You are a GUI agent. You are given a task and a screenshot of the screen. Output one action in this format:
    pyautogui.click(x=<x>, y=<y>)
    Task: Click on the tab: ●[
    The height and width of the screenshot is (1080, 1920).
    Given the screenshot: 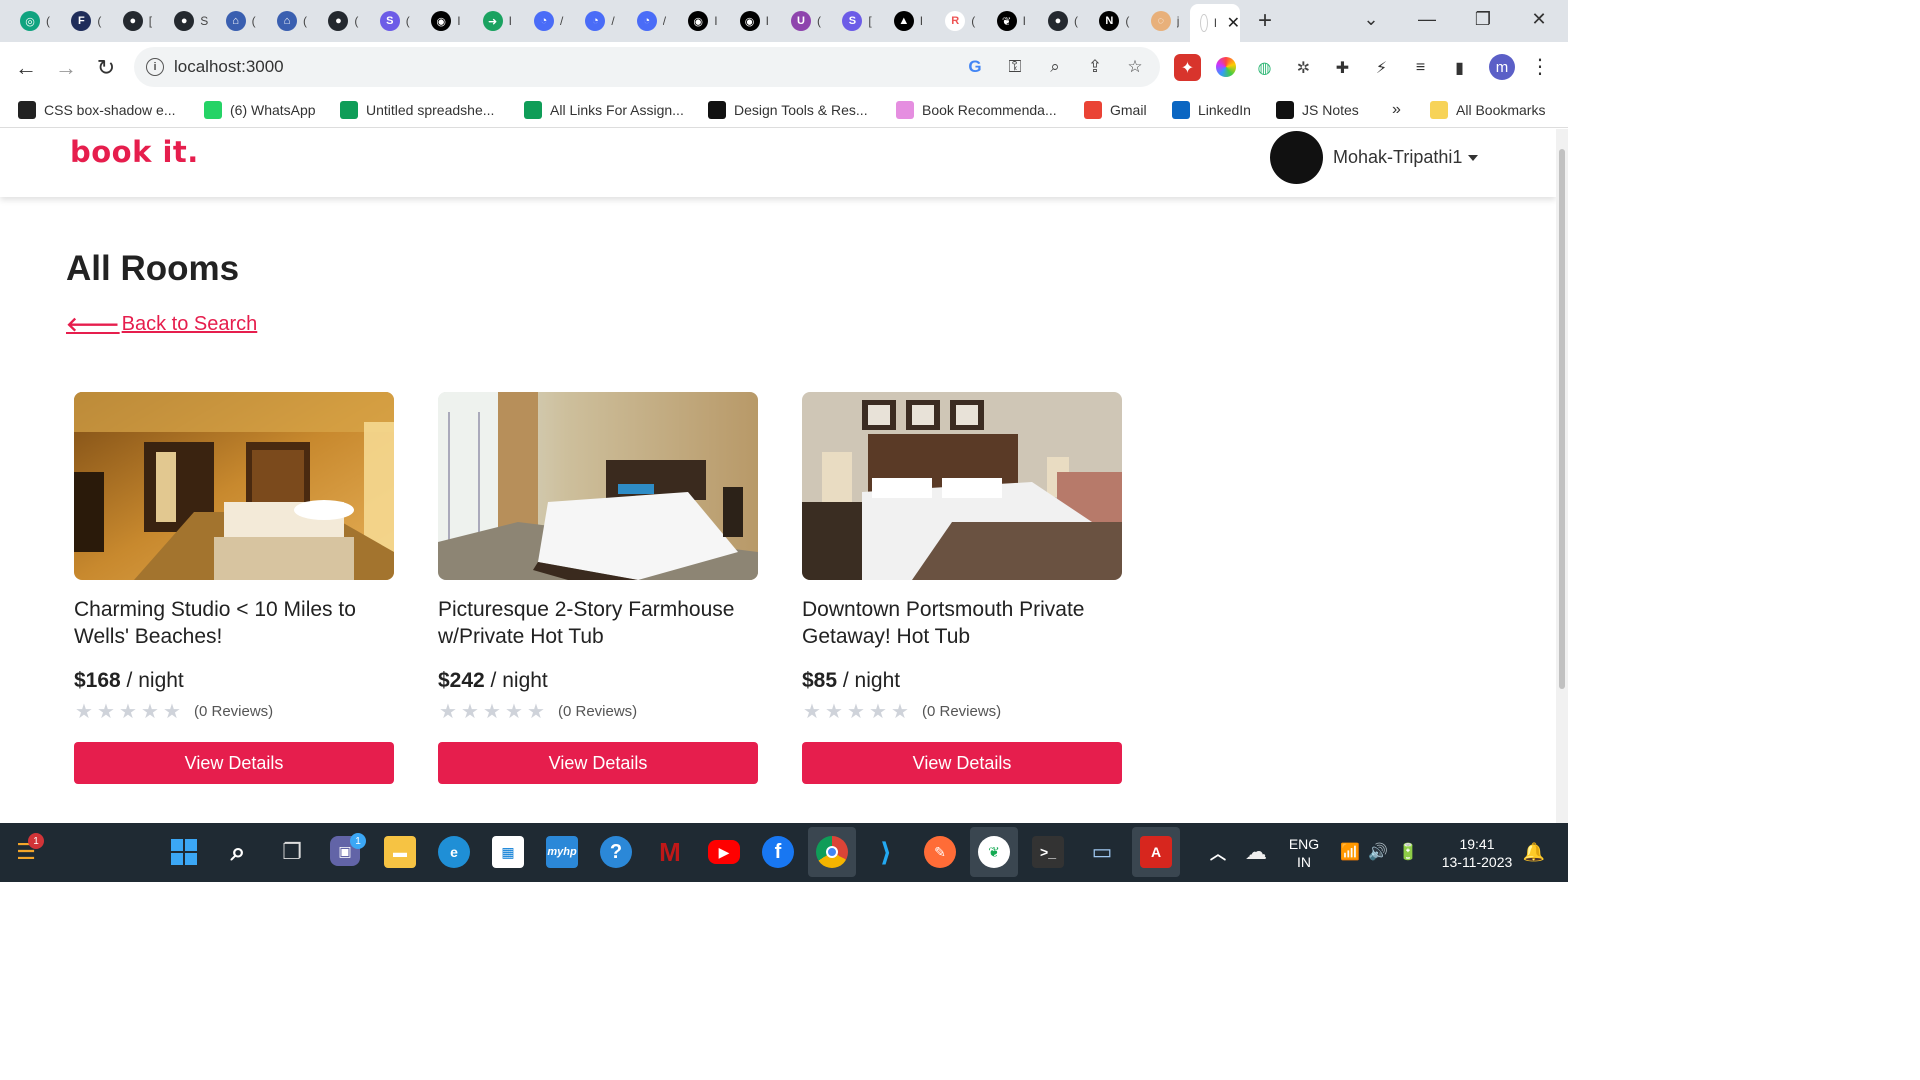 What is the action you would take?
    pyautogui.click(x=138, y=21)
    